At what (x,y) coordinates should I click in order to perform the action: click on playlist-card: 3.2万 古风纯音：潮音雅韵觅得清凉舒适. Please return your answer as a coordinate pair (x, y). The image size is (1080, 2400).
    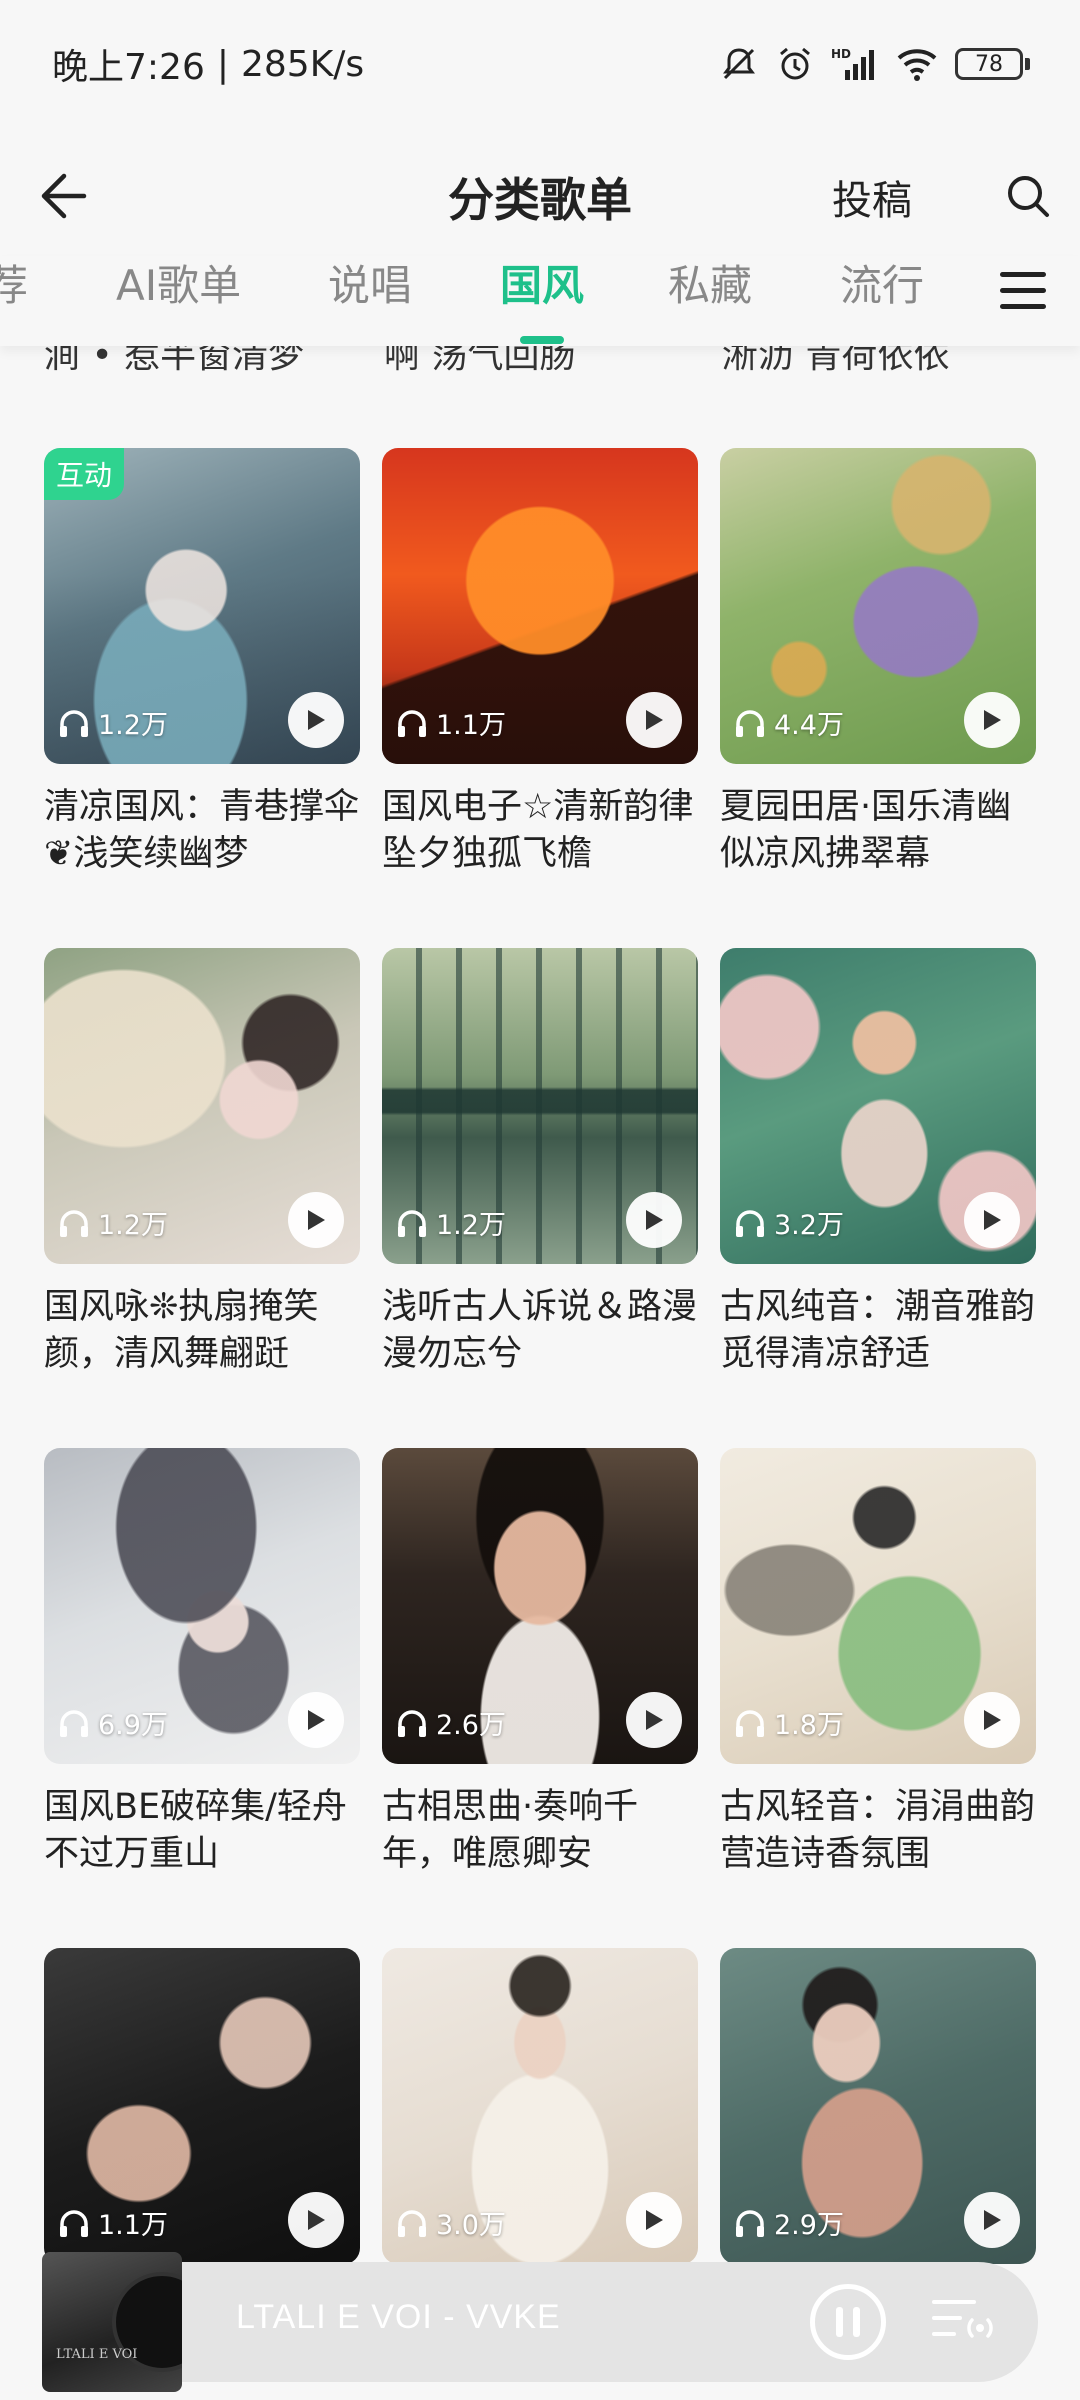
    Looking at the image, I should click on (878, 1163).